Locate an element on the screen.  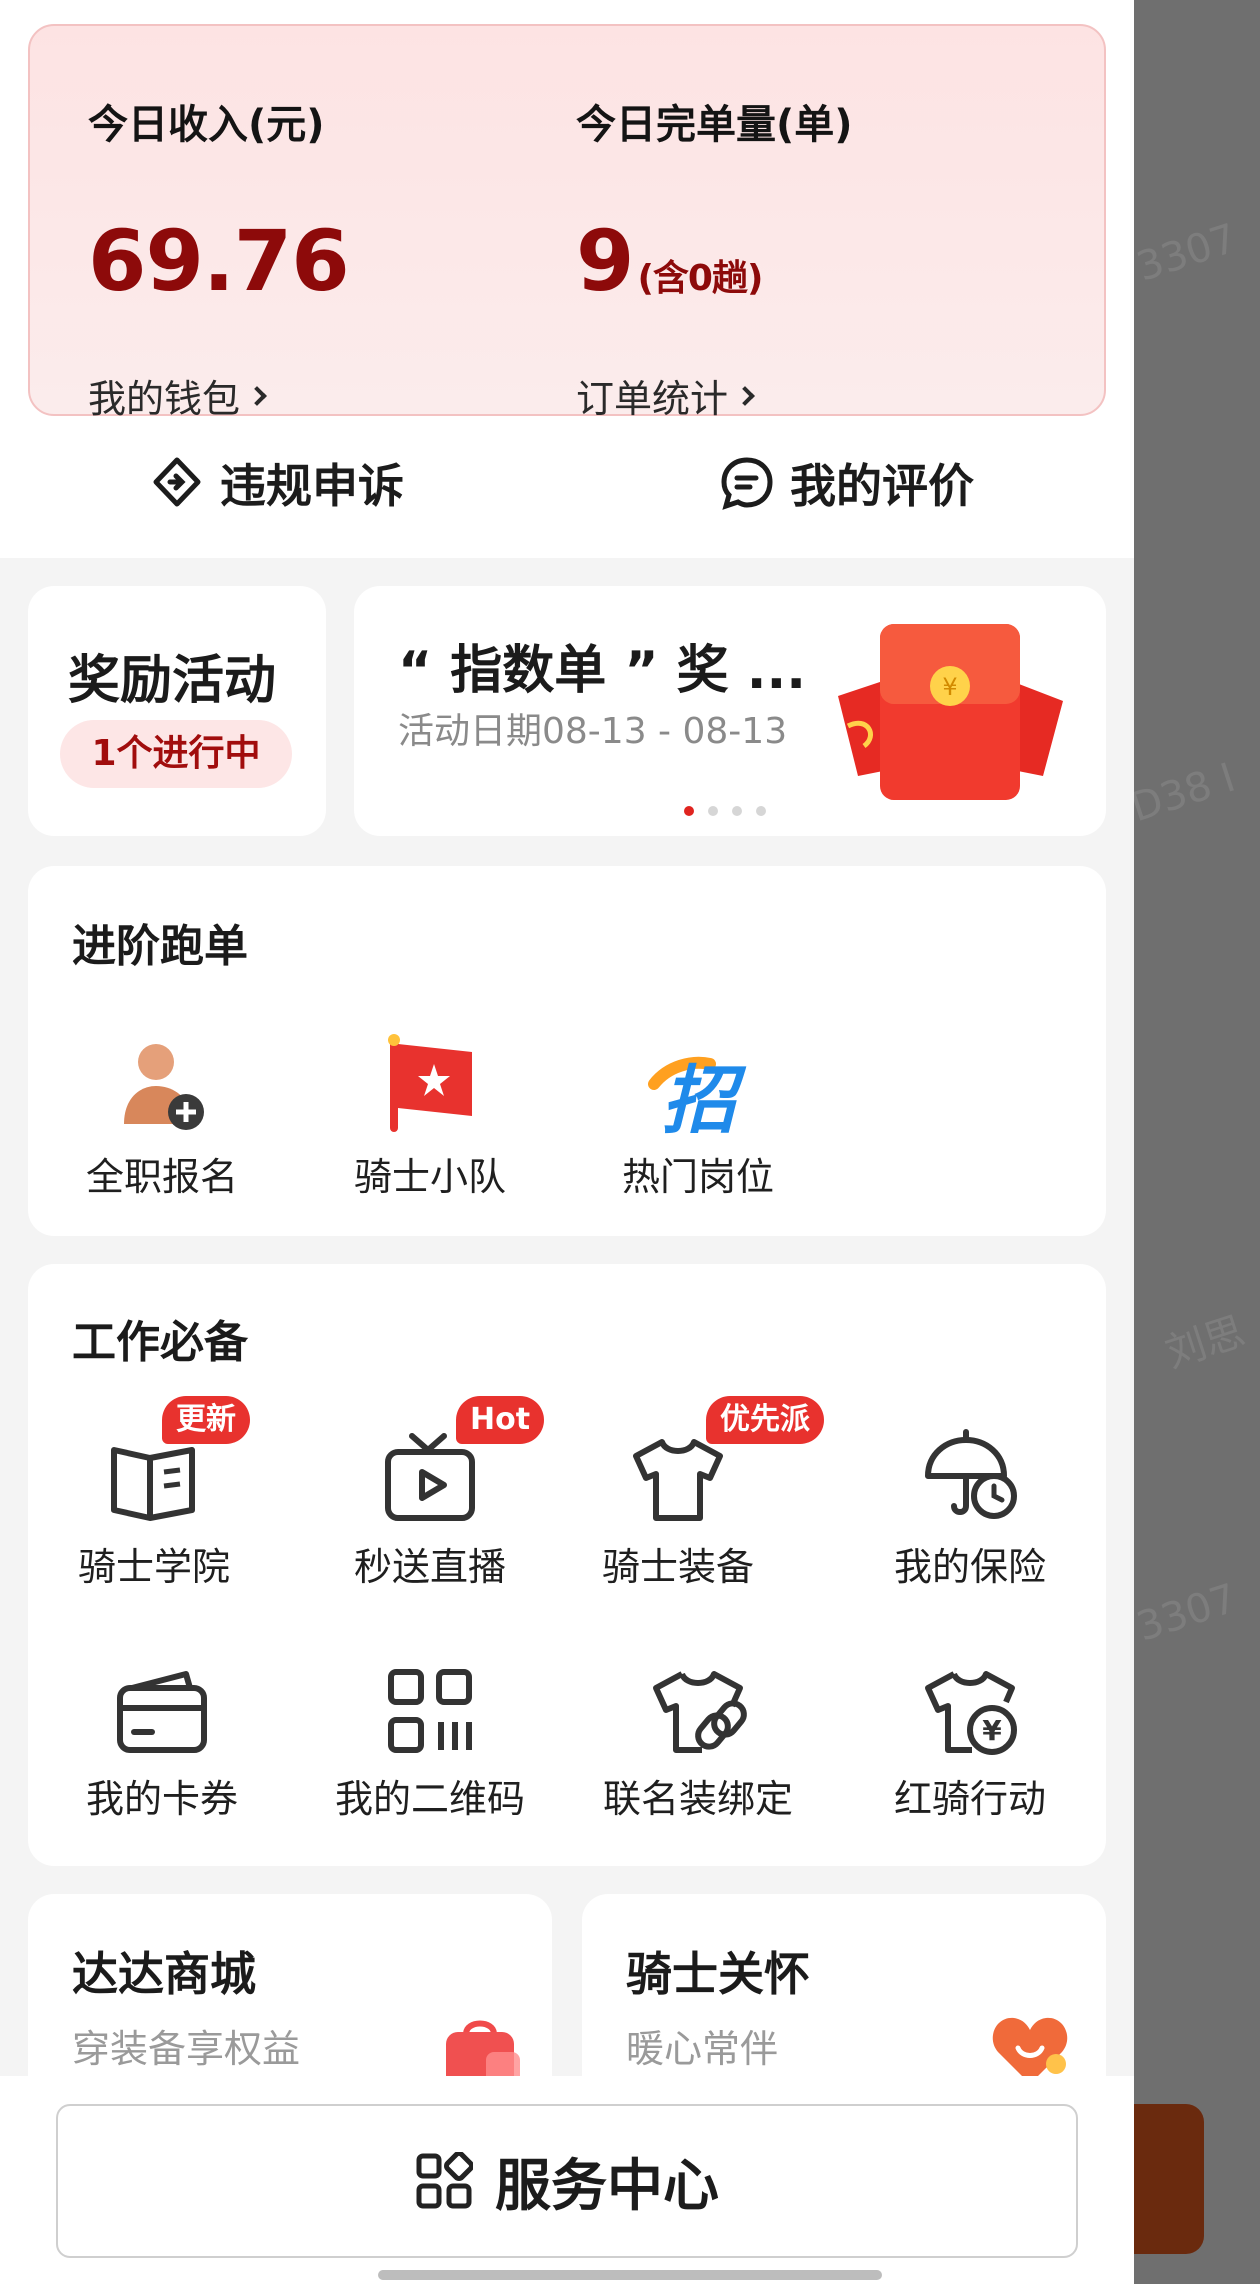
umbrella-clock-icon is located at coordinates (971, 1474).